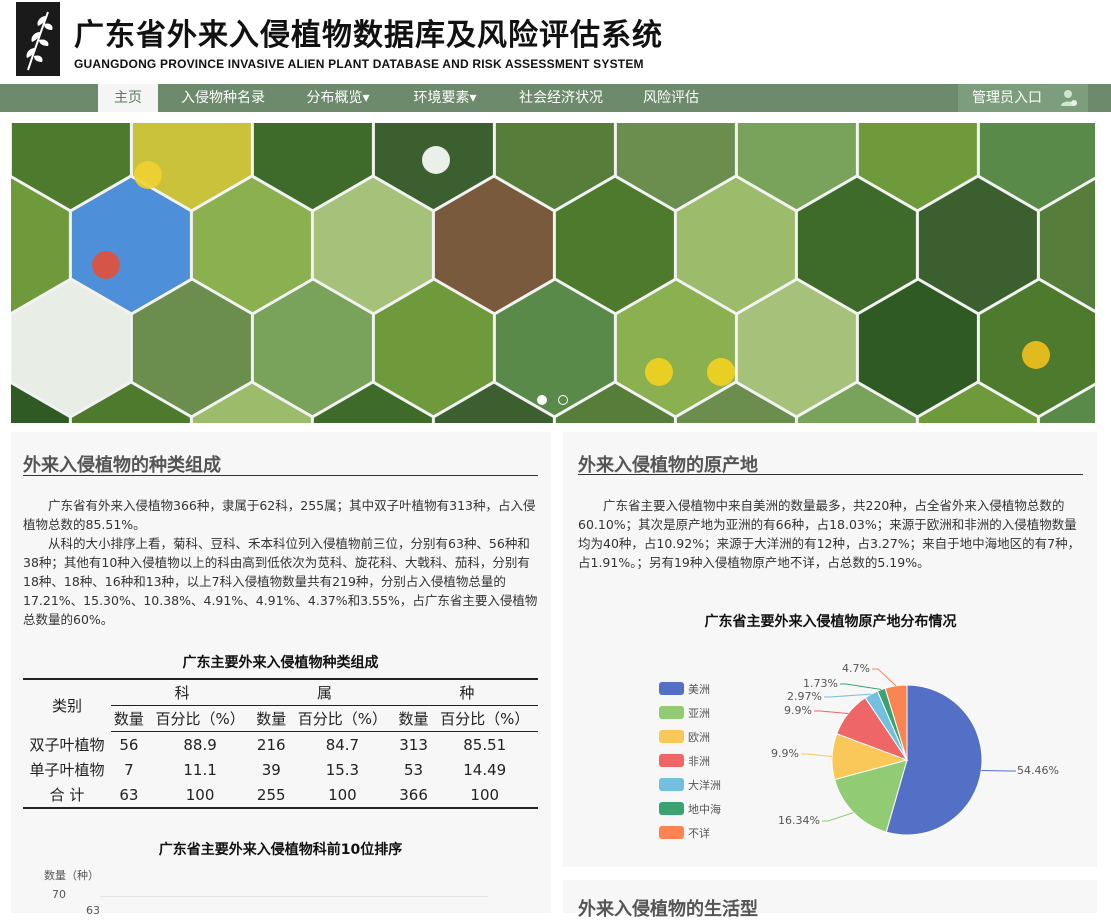  I want to click on table-header-species: 种, so click(466, 692).